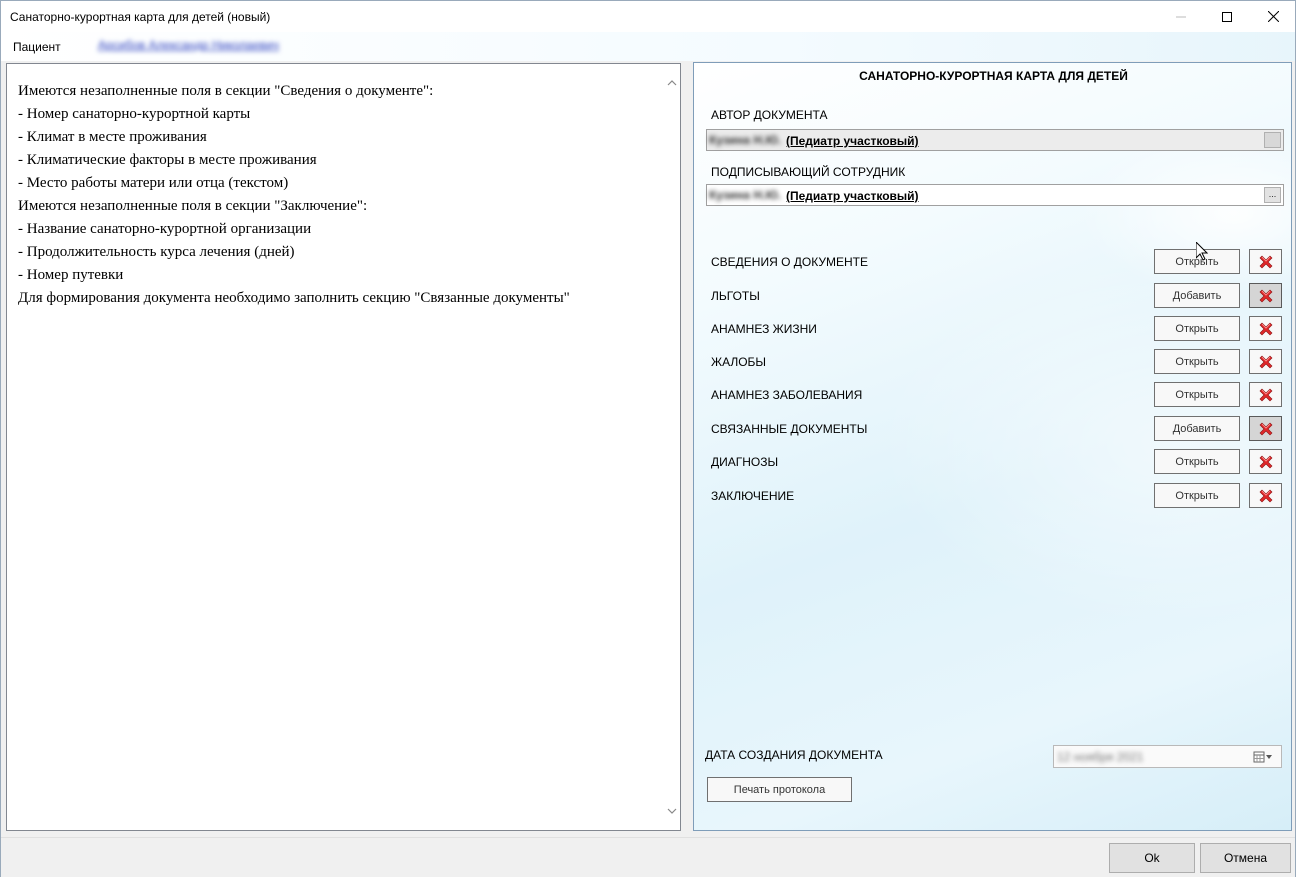 This screenshot has width=1296, height=877. I want to click on date-picker: 12 ноября 2021, so click(1167, 756).